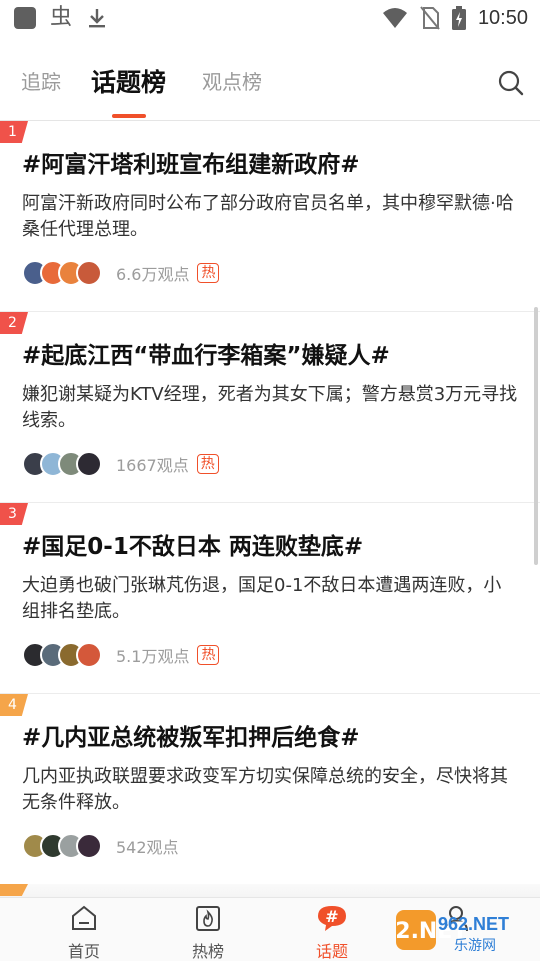 This screenshot has height=962, width=540. I want to click on topic-meta: 542观点, so click(100, 846).